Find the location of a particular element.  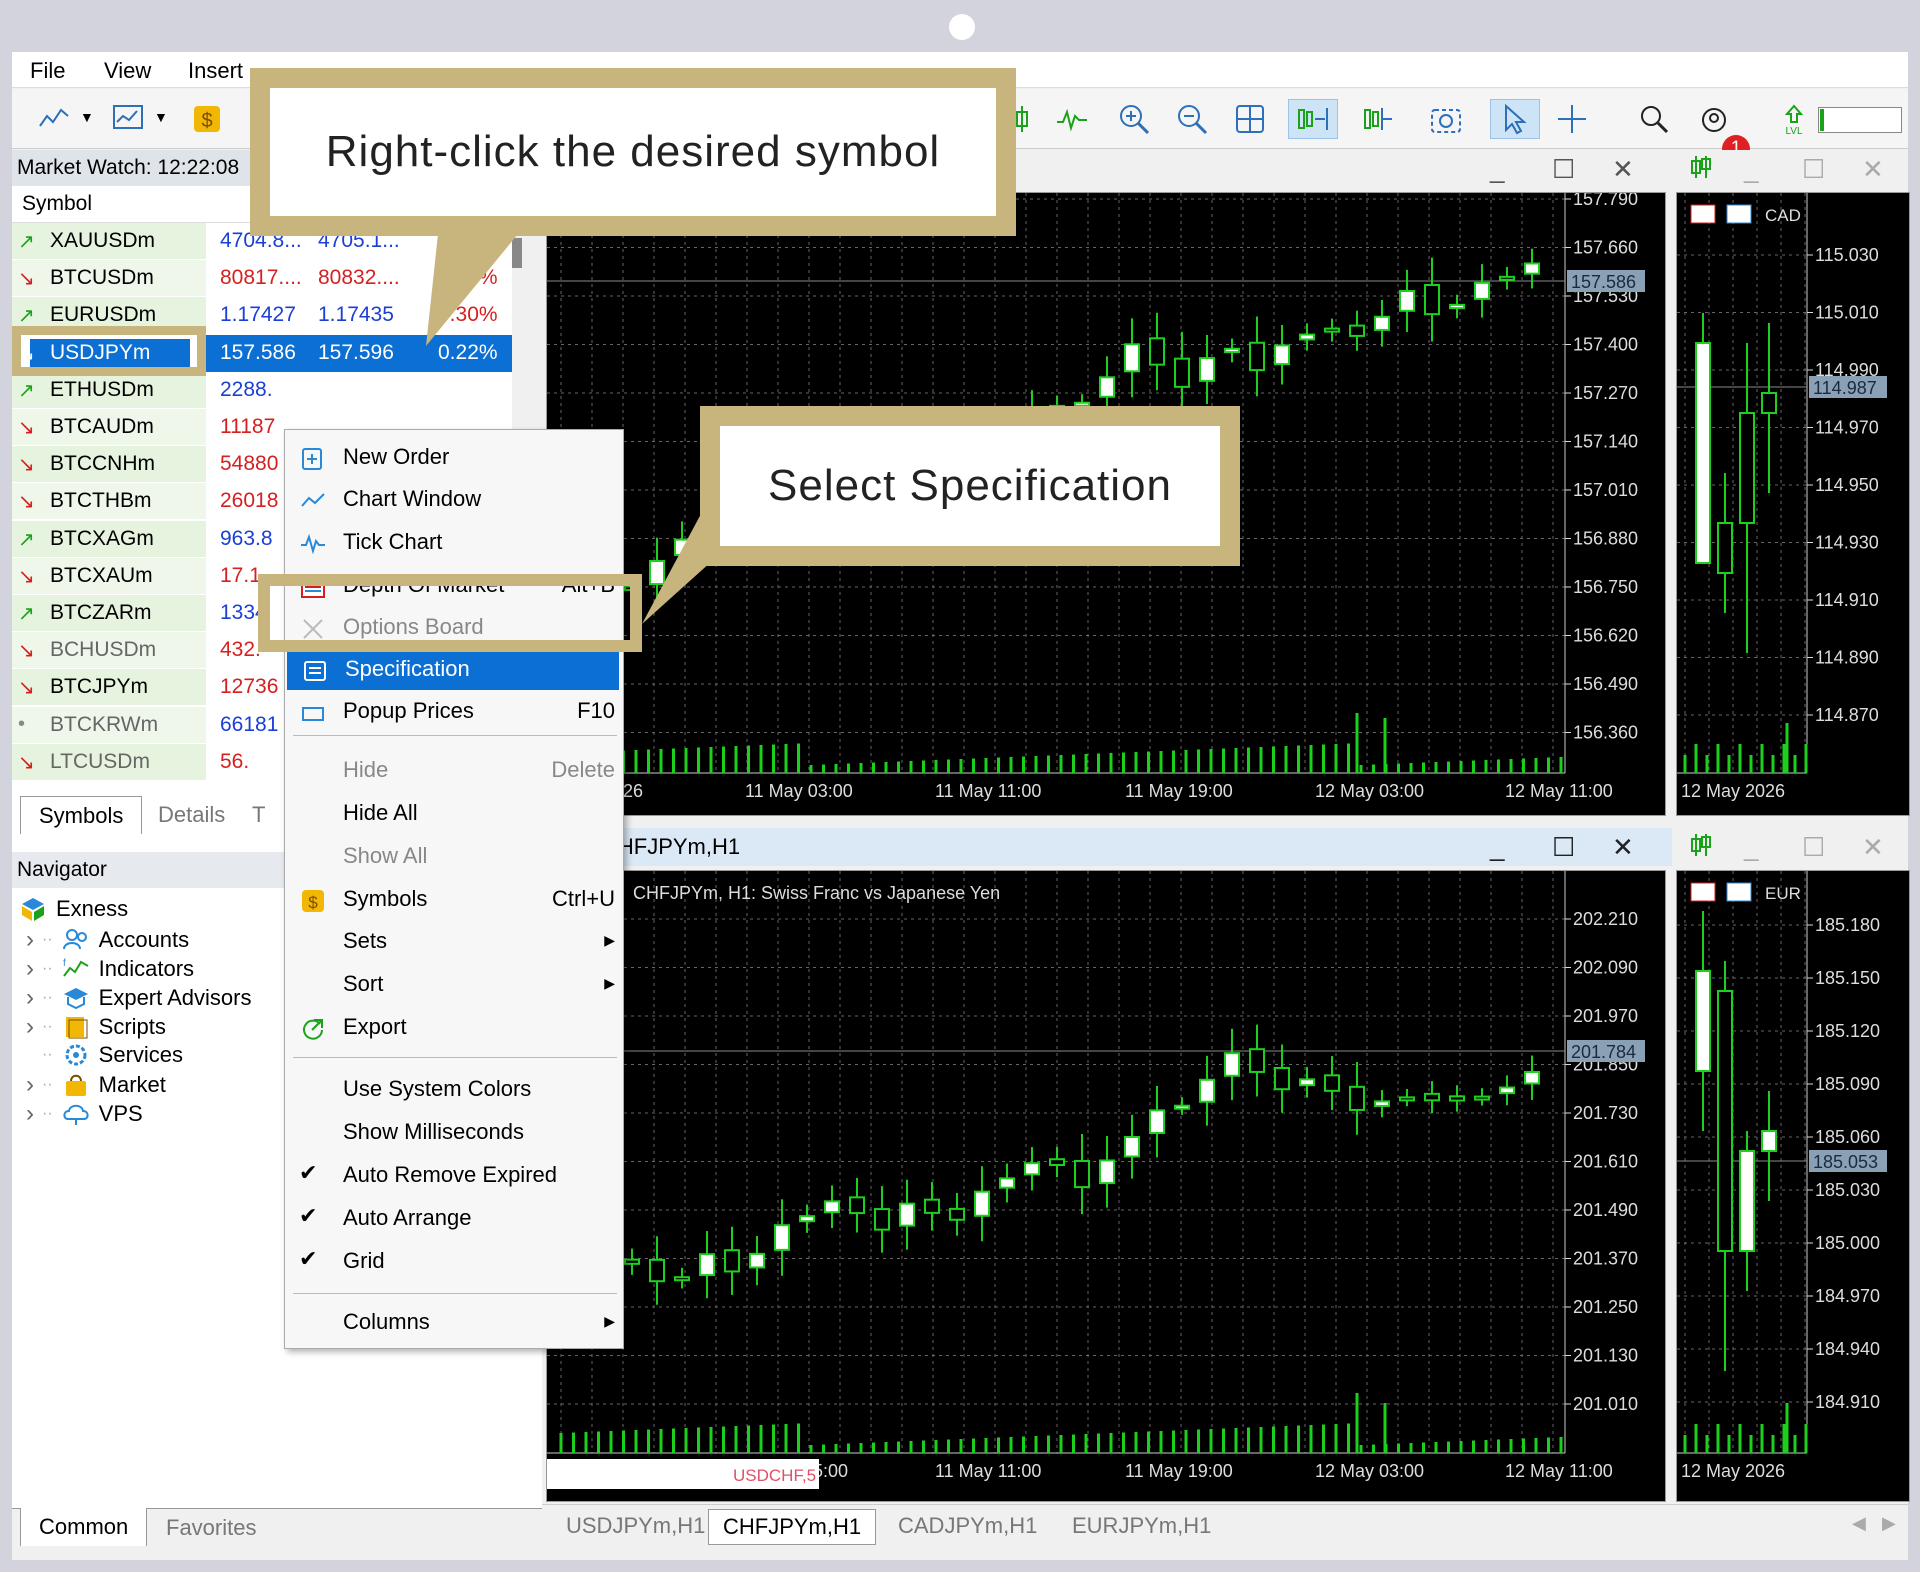

tab-favorites: Favorites is located at coordinates (211, 1528).